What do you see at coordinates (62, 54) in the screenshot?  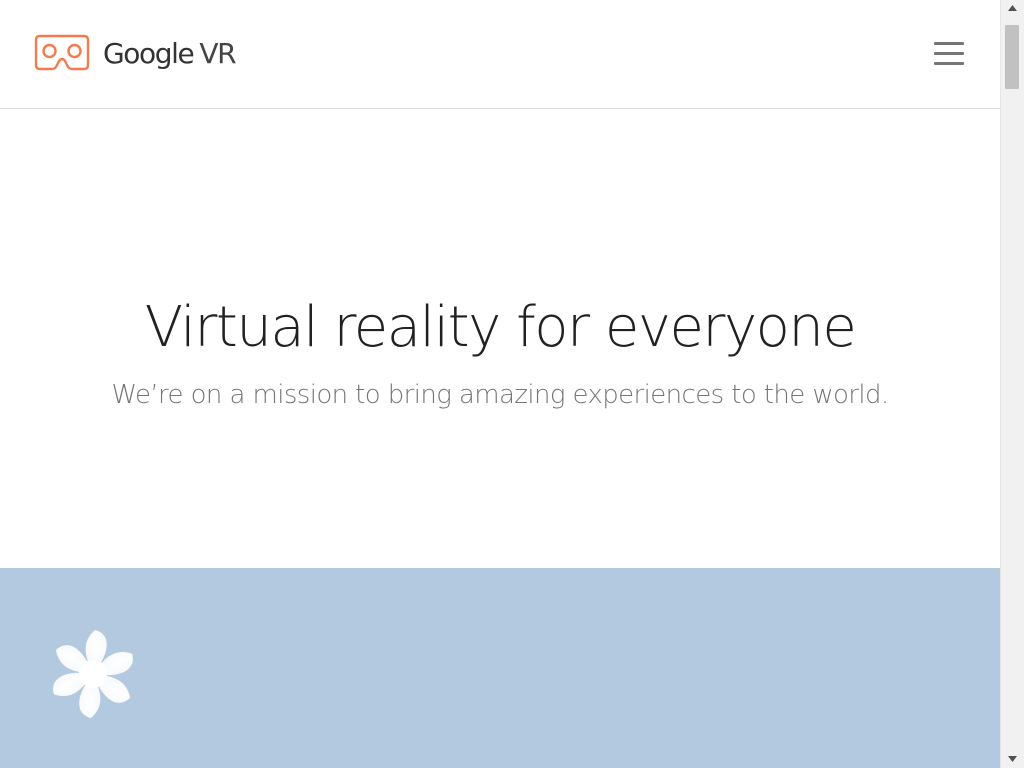 I see `cardboard-viewer-icon` at bounding box center [62, 54].